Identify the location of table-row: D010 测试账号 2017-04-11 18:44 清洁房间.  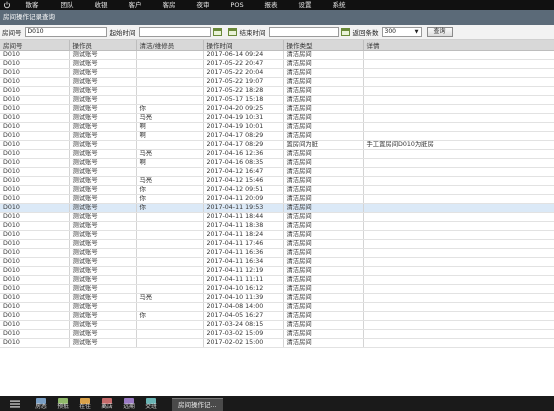
(277, 217).